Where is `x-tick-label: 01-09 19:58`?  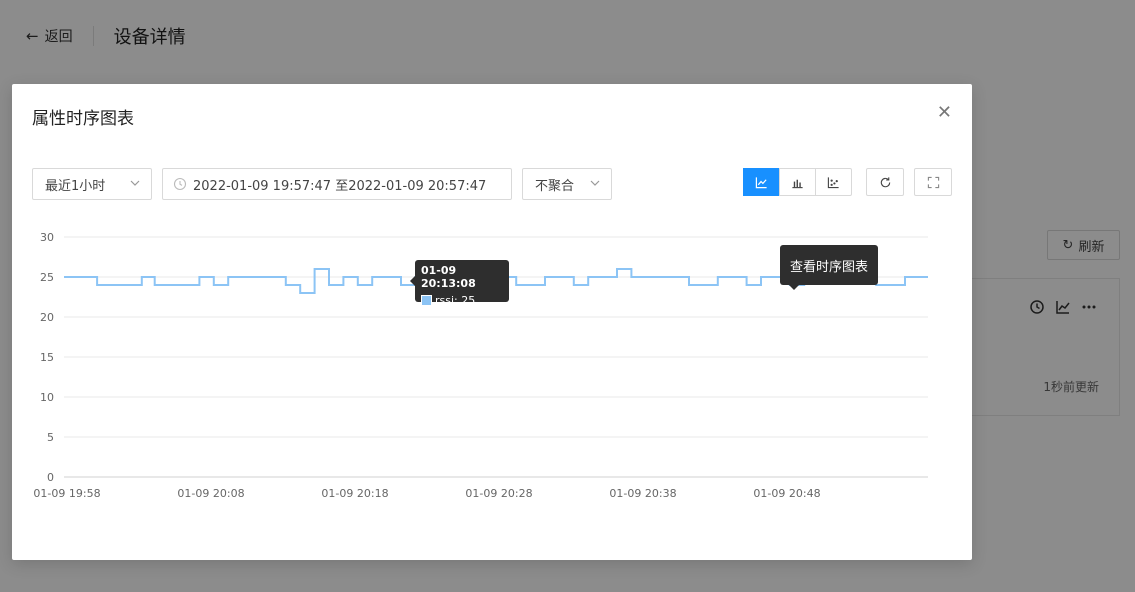
x-tick-label: 01-09 19:58 is located at coordinates (66, 493).